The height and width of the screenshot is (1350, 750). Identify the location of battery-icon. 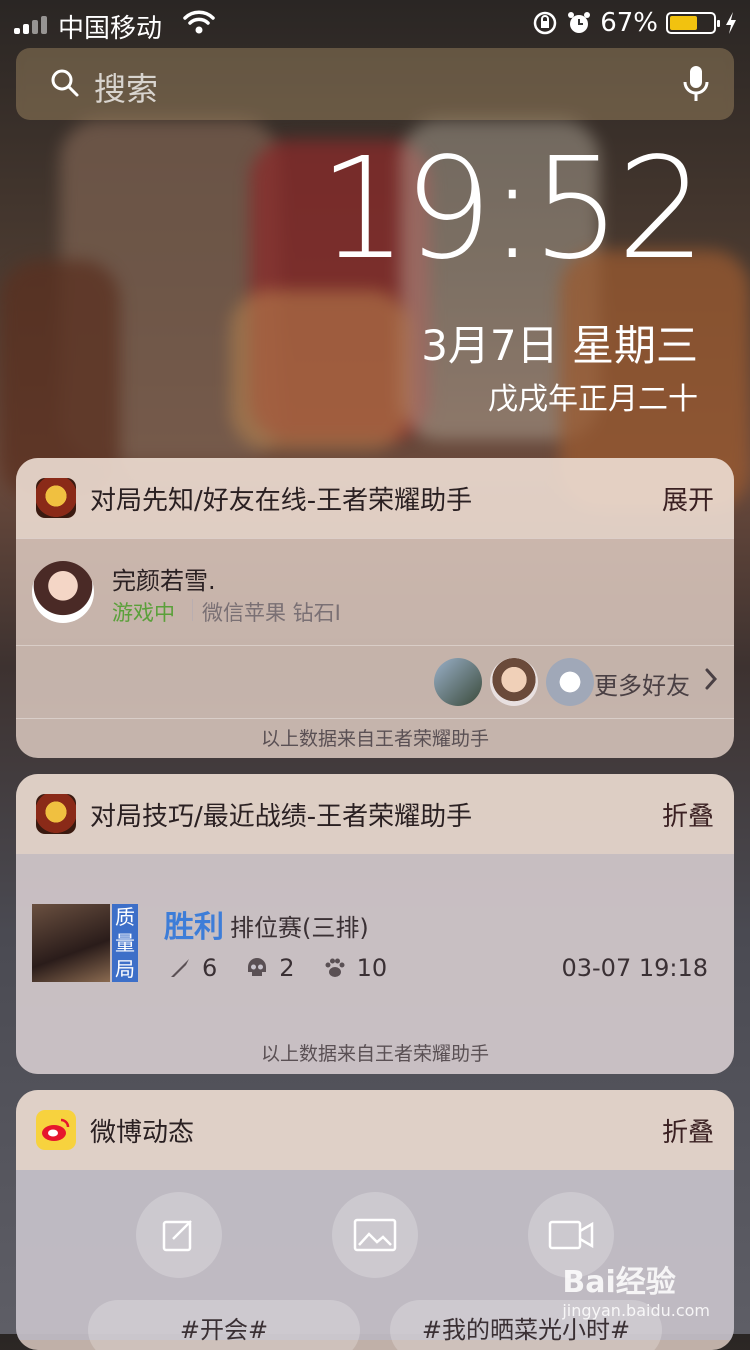
(693, 23).